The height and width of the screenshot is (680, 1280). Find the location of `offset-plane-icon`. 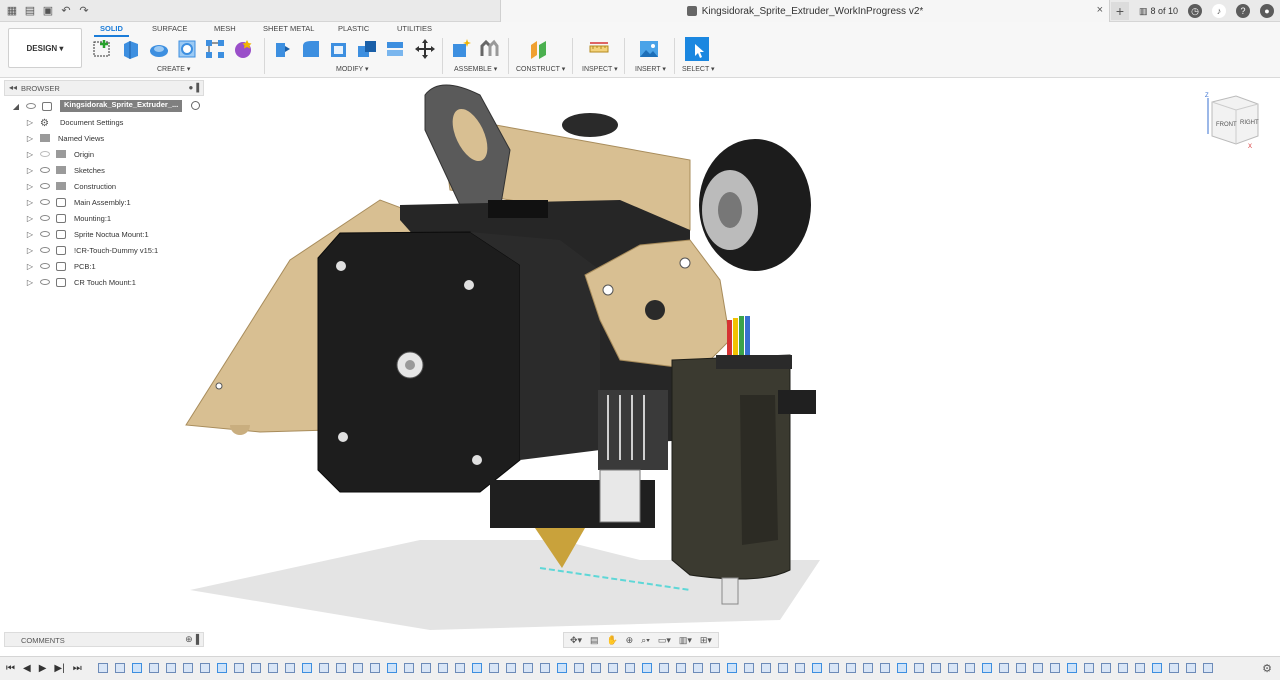

offset-plane-icon is located at coordinates (539, 49).